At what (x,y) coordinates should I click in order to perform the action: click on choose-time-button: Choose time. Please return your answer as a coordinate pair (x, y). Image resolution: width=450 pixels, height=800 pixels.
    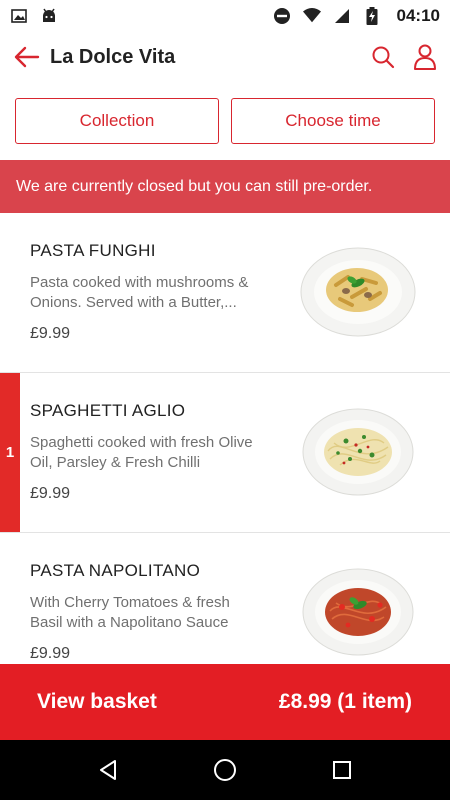
    Looking at the image, I should click on (333, 121).